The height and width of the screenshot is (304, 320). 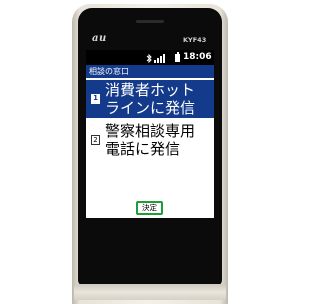 What do you see at coordinates (143, 149) in the screenshot?
I see `menu-item-label-line2: 電話に発信` at bounding box center [143, 149].